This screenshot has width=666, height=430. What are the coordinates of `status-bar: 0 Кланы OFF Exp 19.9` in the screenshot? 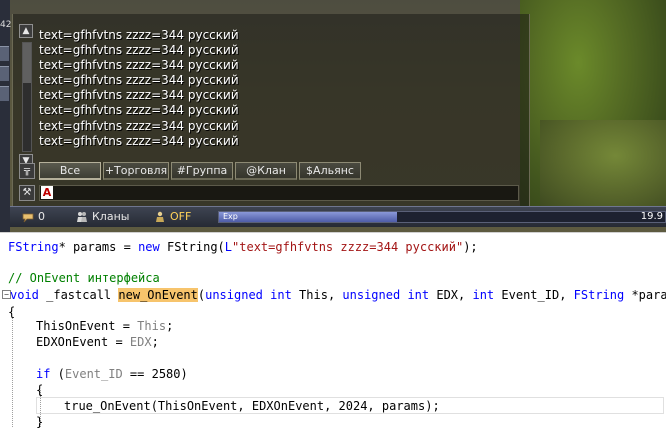 It's located at (338, 216).